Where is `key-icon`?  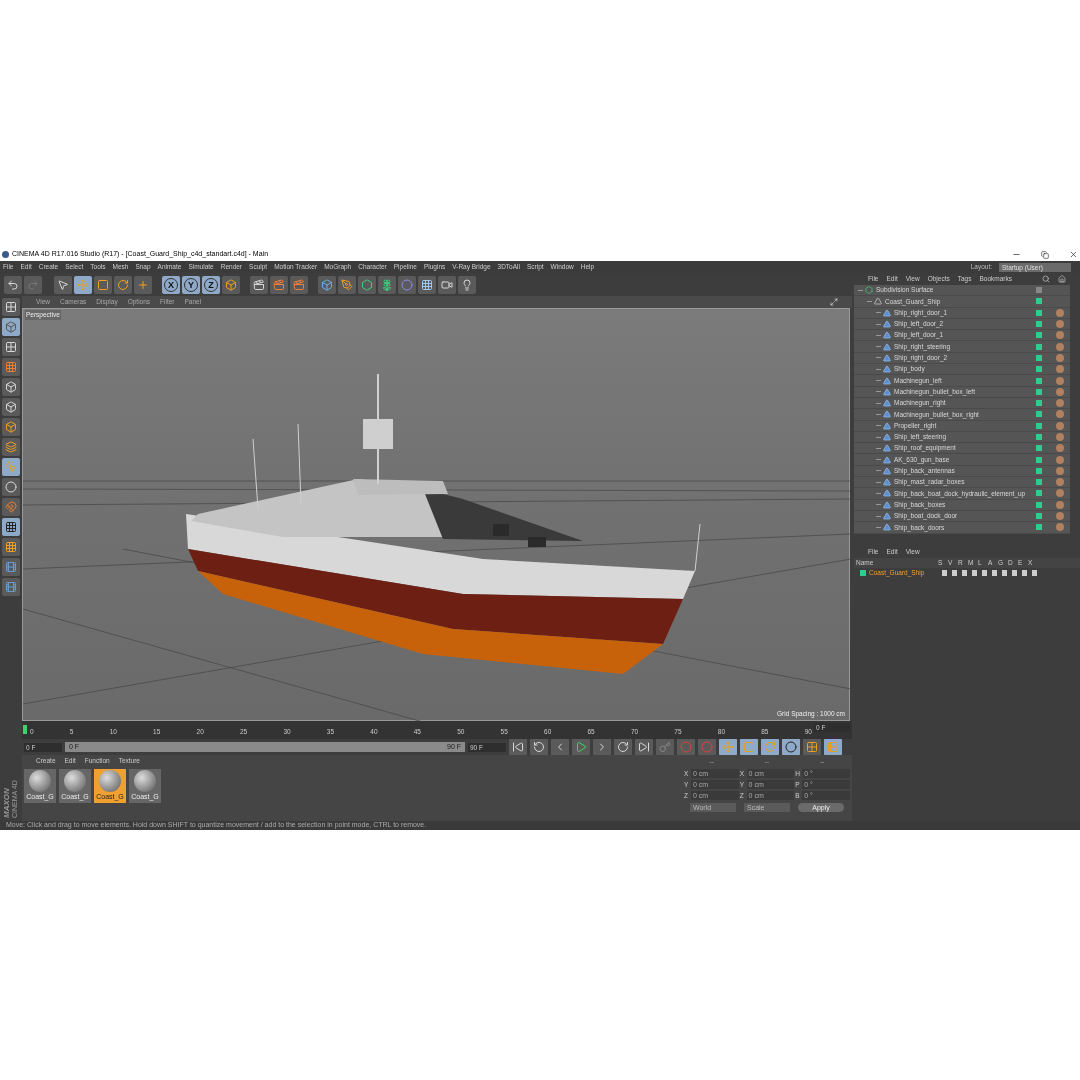 key-icon is located at coordinates (665, 747).